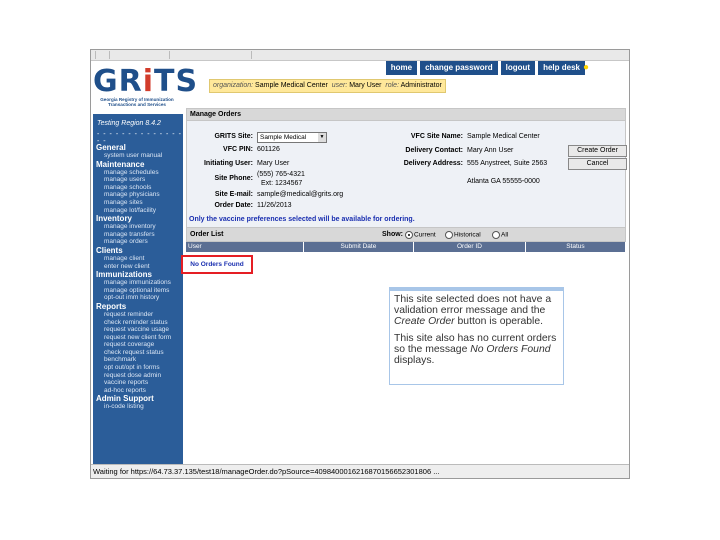  Describe the element at coordinates (300, 194) in the screenshot. I see `site-email-value: sample@medical@grits.org` at that location.